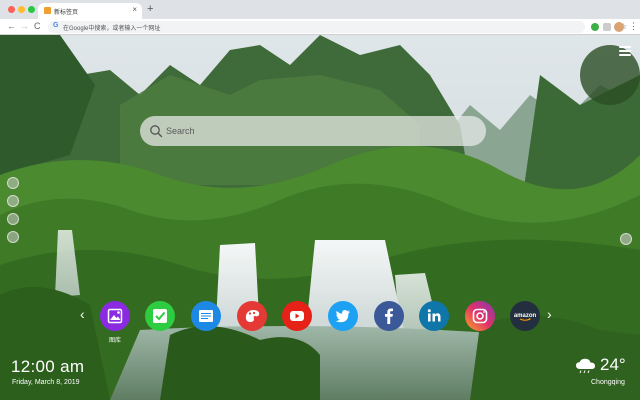 This screenshot has width=640, height=400. Describe the element at coordinates (46, 382) in the screenshot. I see `clock-date: Friday, March 8, 2019` at that location.